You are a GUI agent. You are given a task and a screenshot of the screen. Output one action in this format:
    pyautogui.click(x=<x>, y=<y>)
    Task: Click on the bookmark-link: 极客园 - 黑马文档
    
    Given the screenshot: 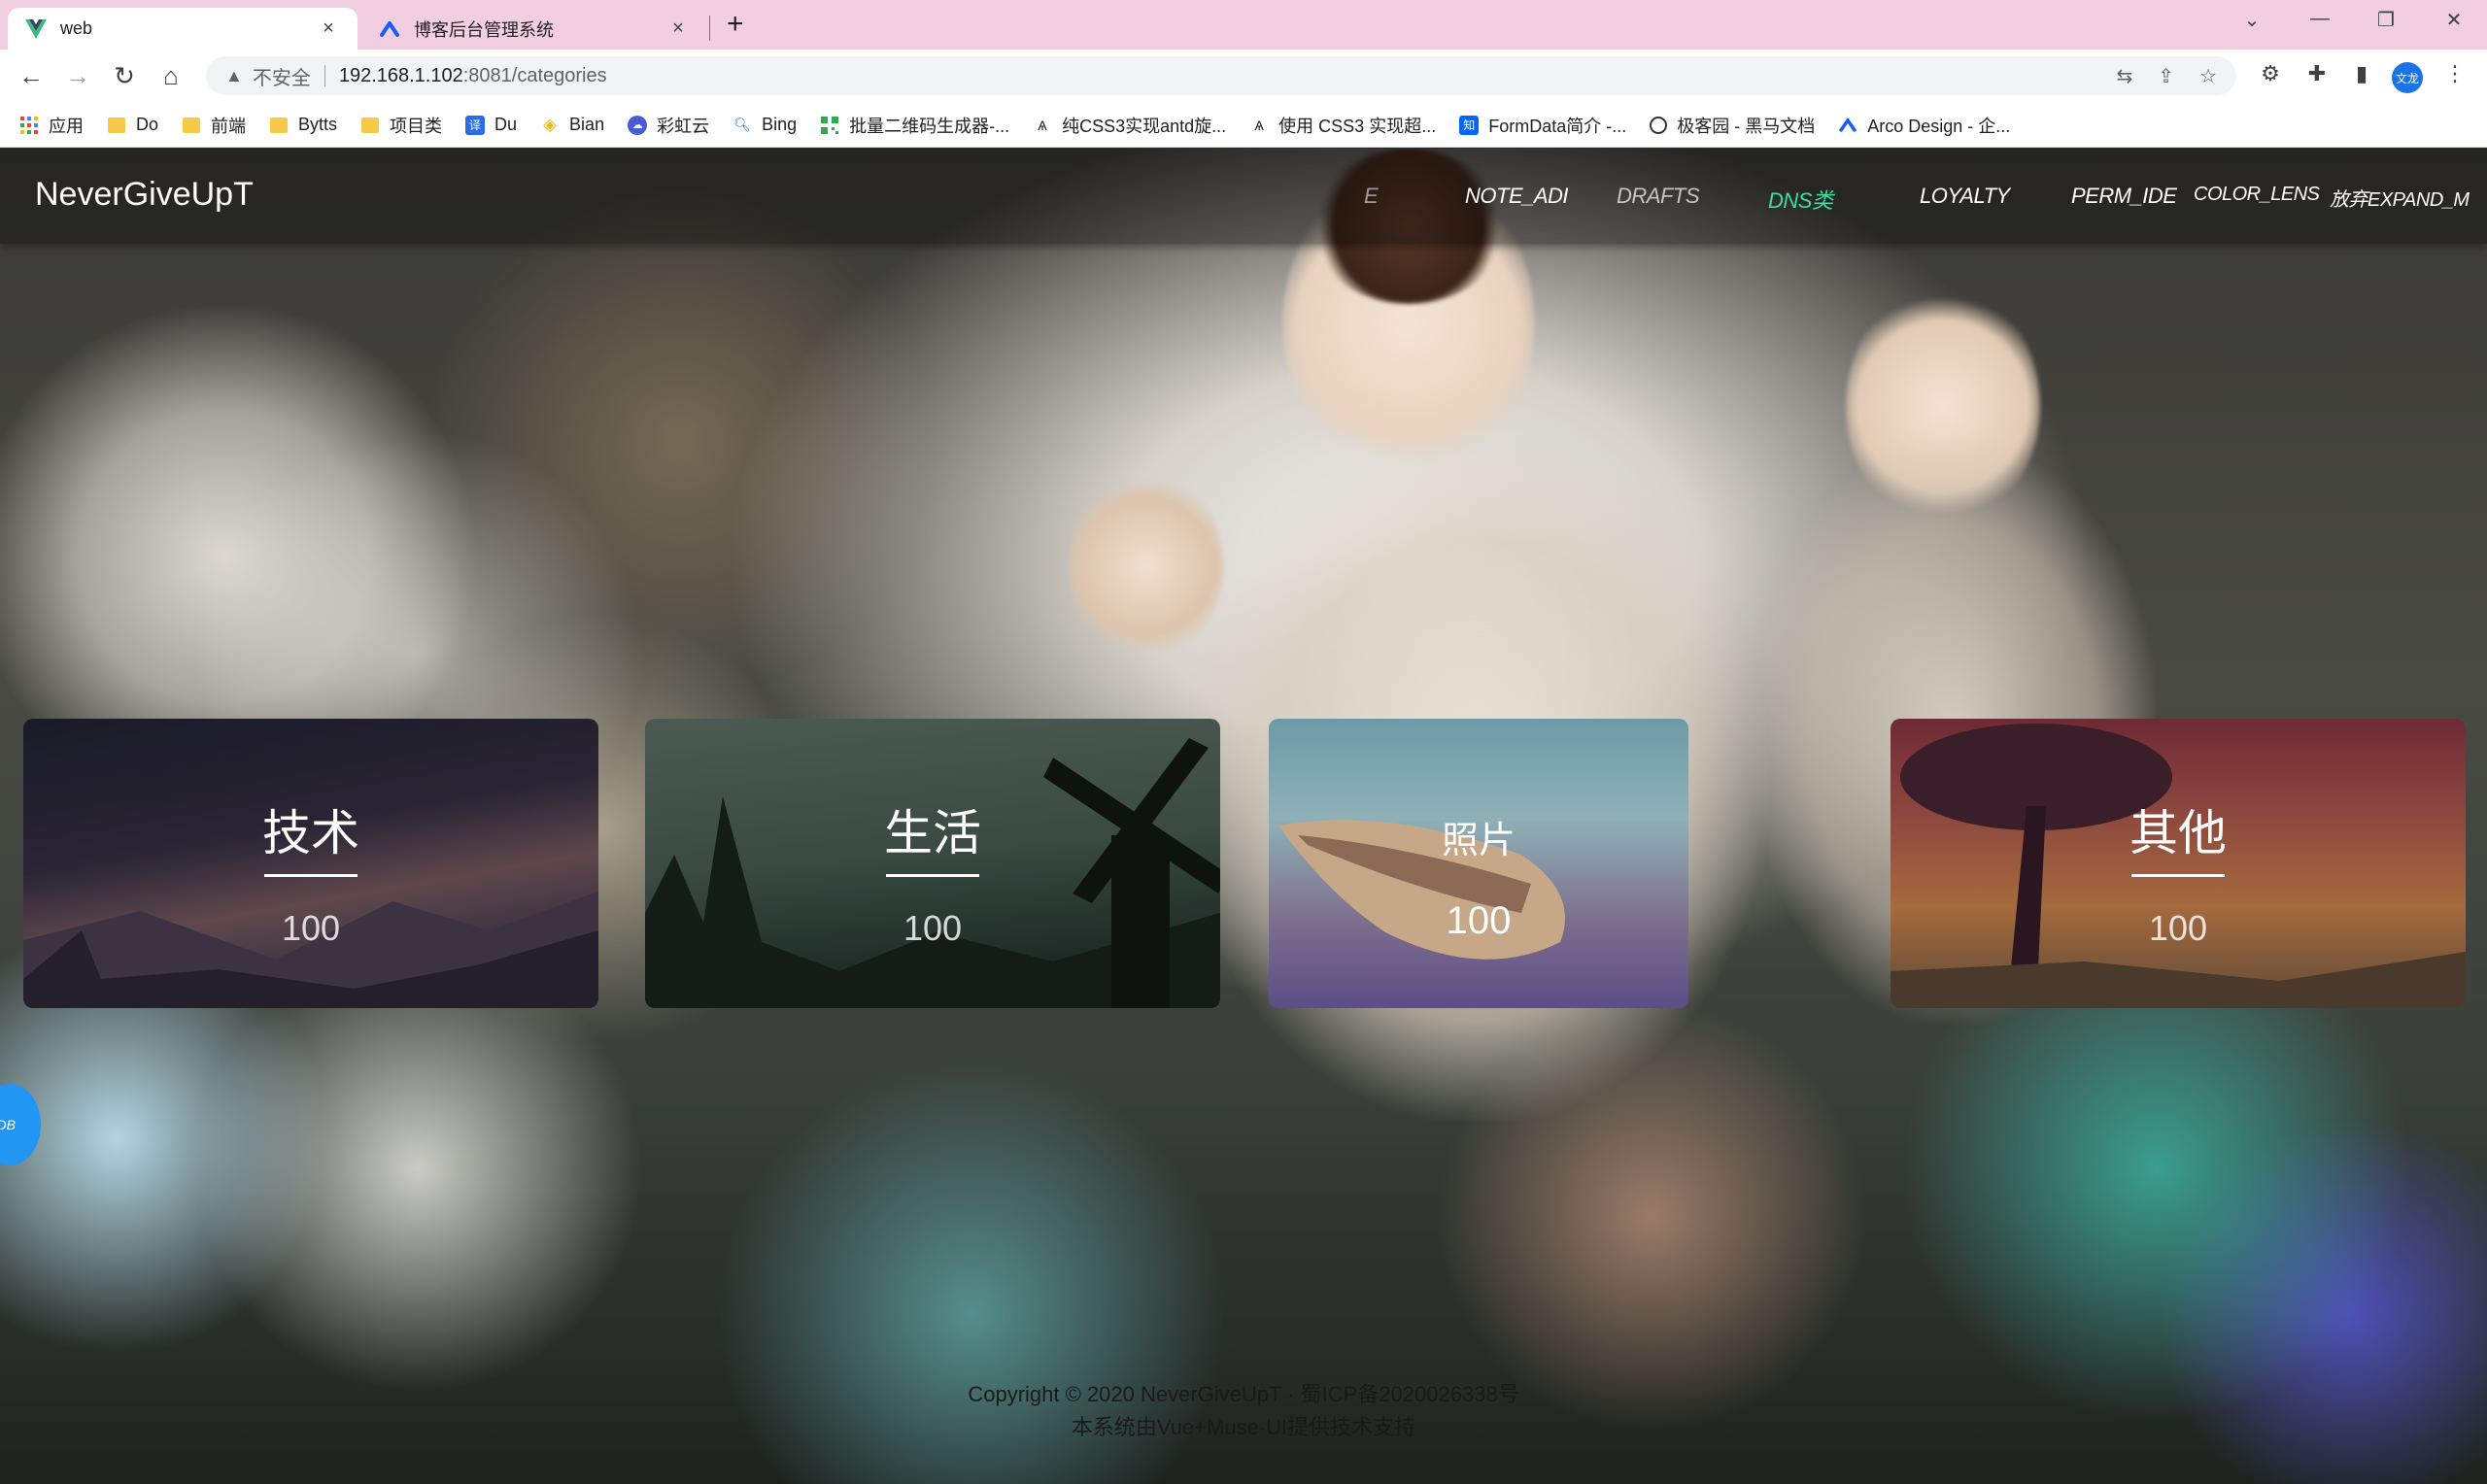 What is the action you would take?
    pyautogui.click(x=1732, y=126)
    